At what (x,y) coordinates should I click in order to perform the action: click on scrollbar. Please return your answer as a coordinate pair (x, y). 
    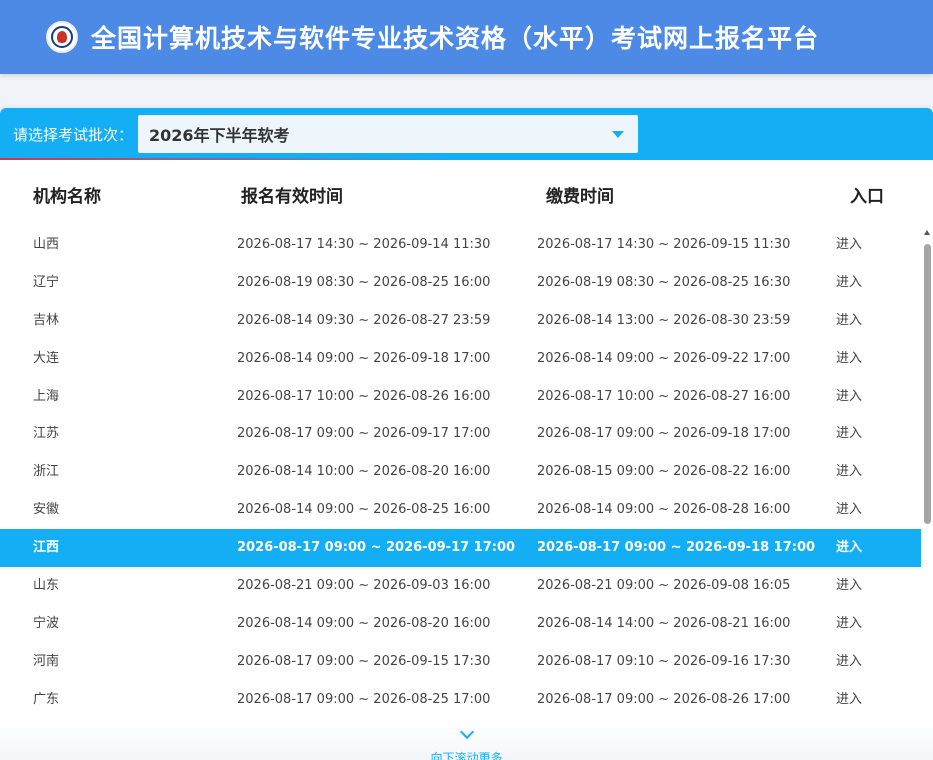
    Looking at the image, I should click on (927, 473).